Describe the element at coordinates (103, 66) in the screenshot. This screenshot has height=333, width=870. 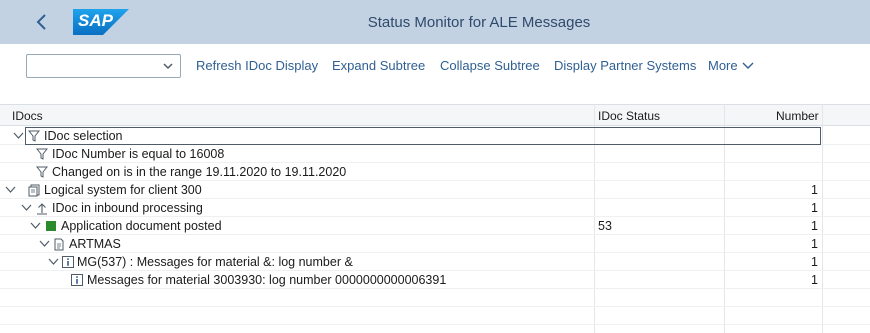
I see `variant-select` at that location.